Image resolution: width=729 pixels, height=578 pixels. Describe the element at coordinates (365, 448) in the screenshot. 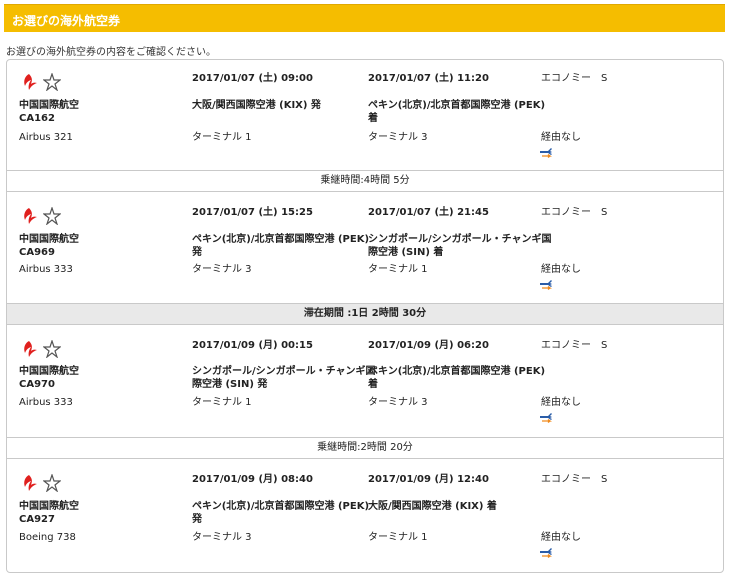

I see `connection-separator: 乗継時間:2時間 20分` at that location.